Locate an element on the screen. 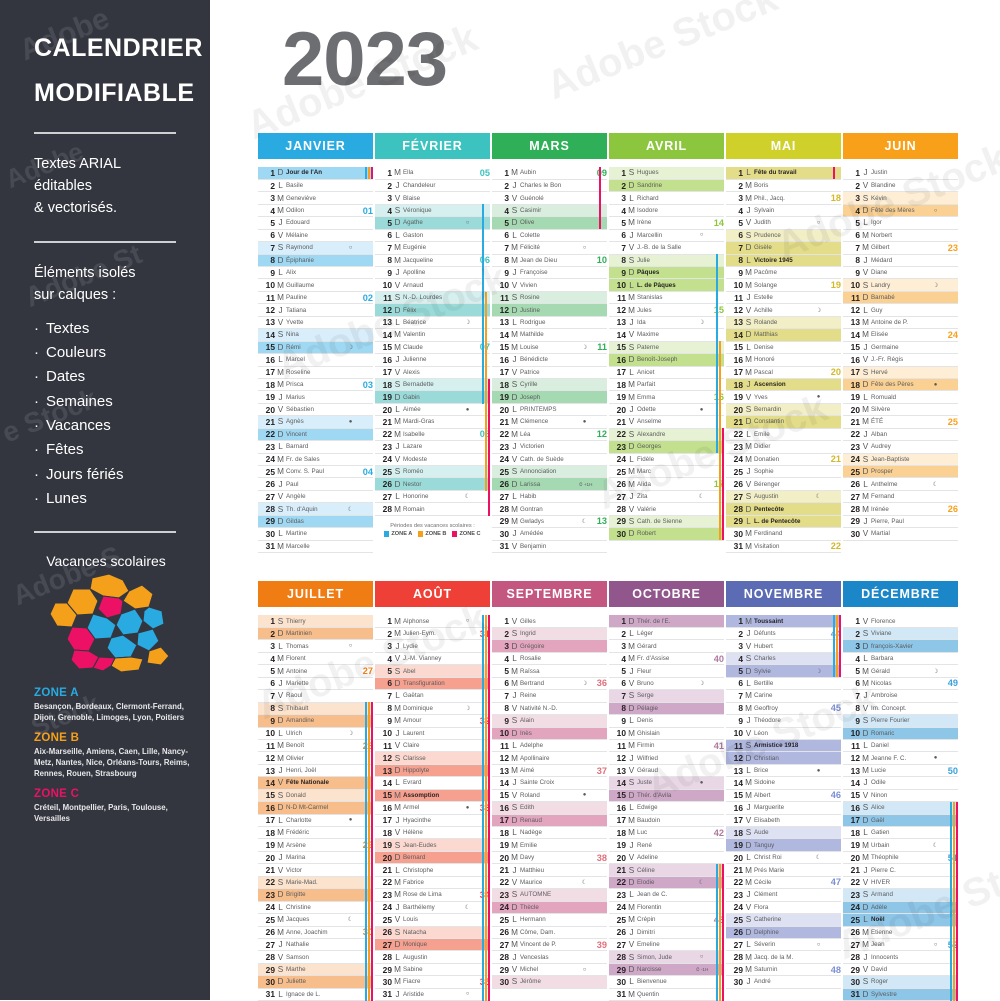 The width and height of the screenshot is (1000, 1001). day-row: 9 D Amandine is located at coordinates (315, 721).